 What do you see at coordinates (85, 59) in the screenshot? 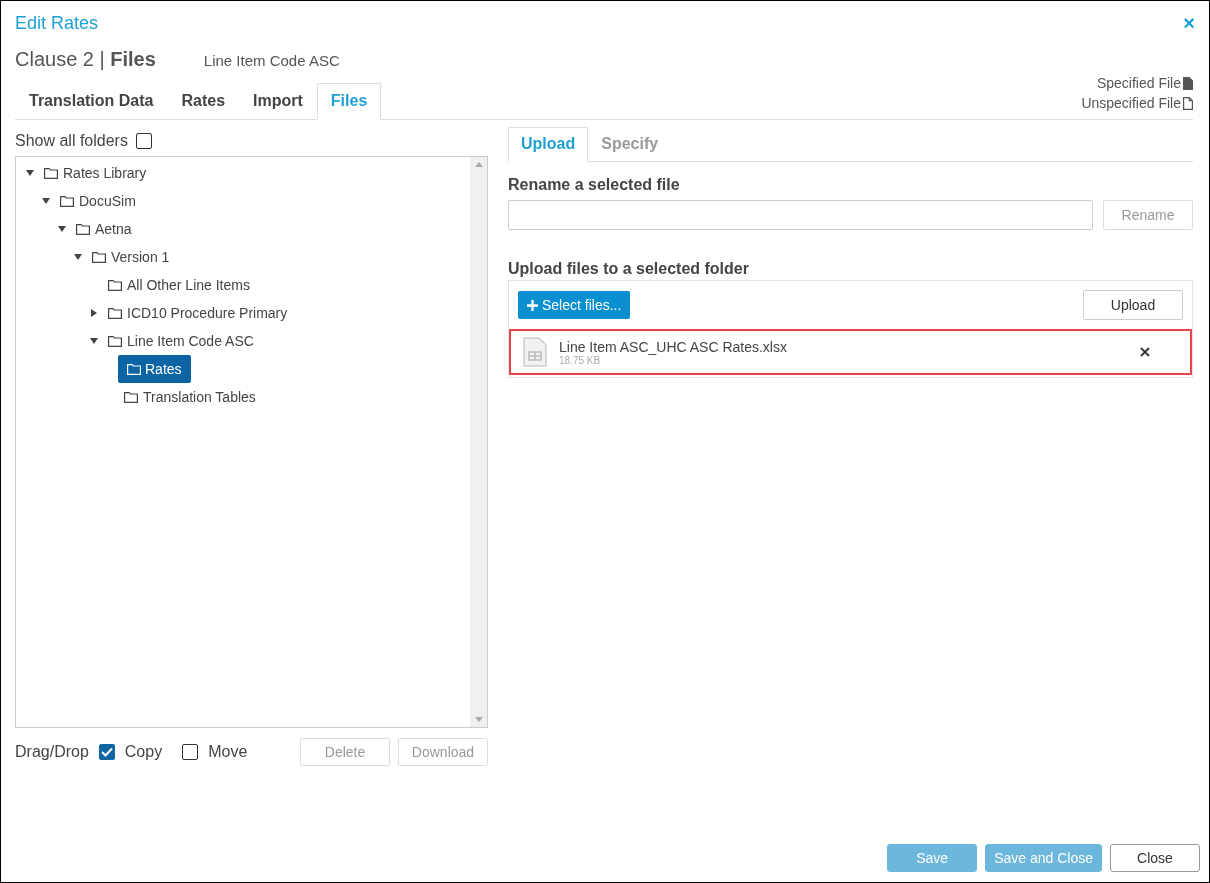
I see `section-heading: Clause 2 | Files` at bounding box center [85, 59].